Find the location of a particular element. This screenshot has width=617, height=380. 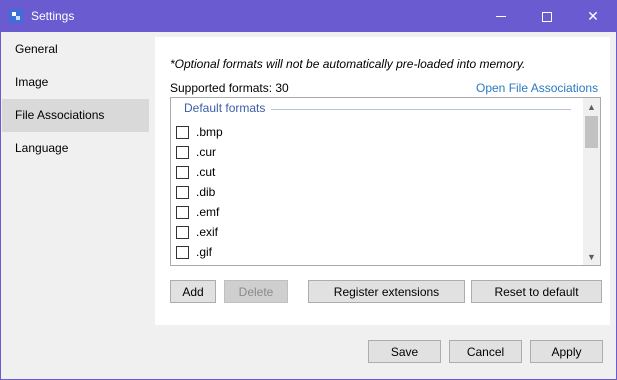

format-label: .exif is located at coordinates (207, 232).